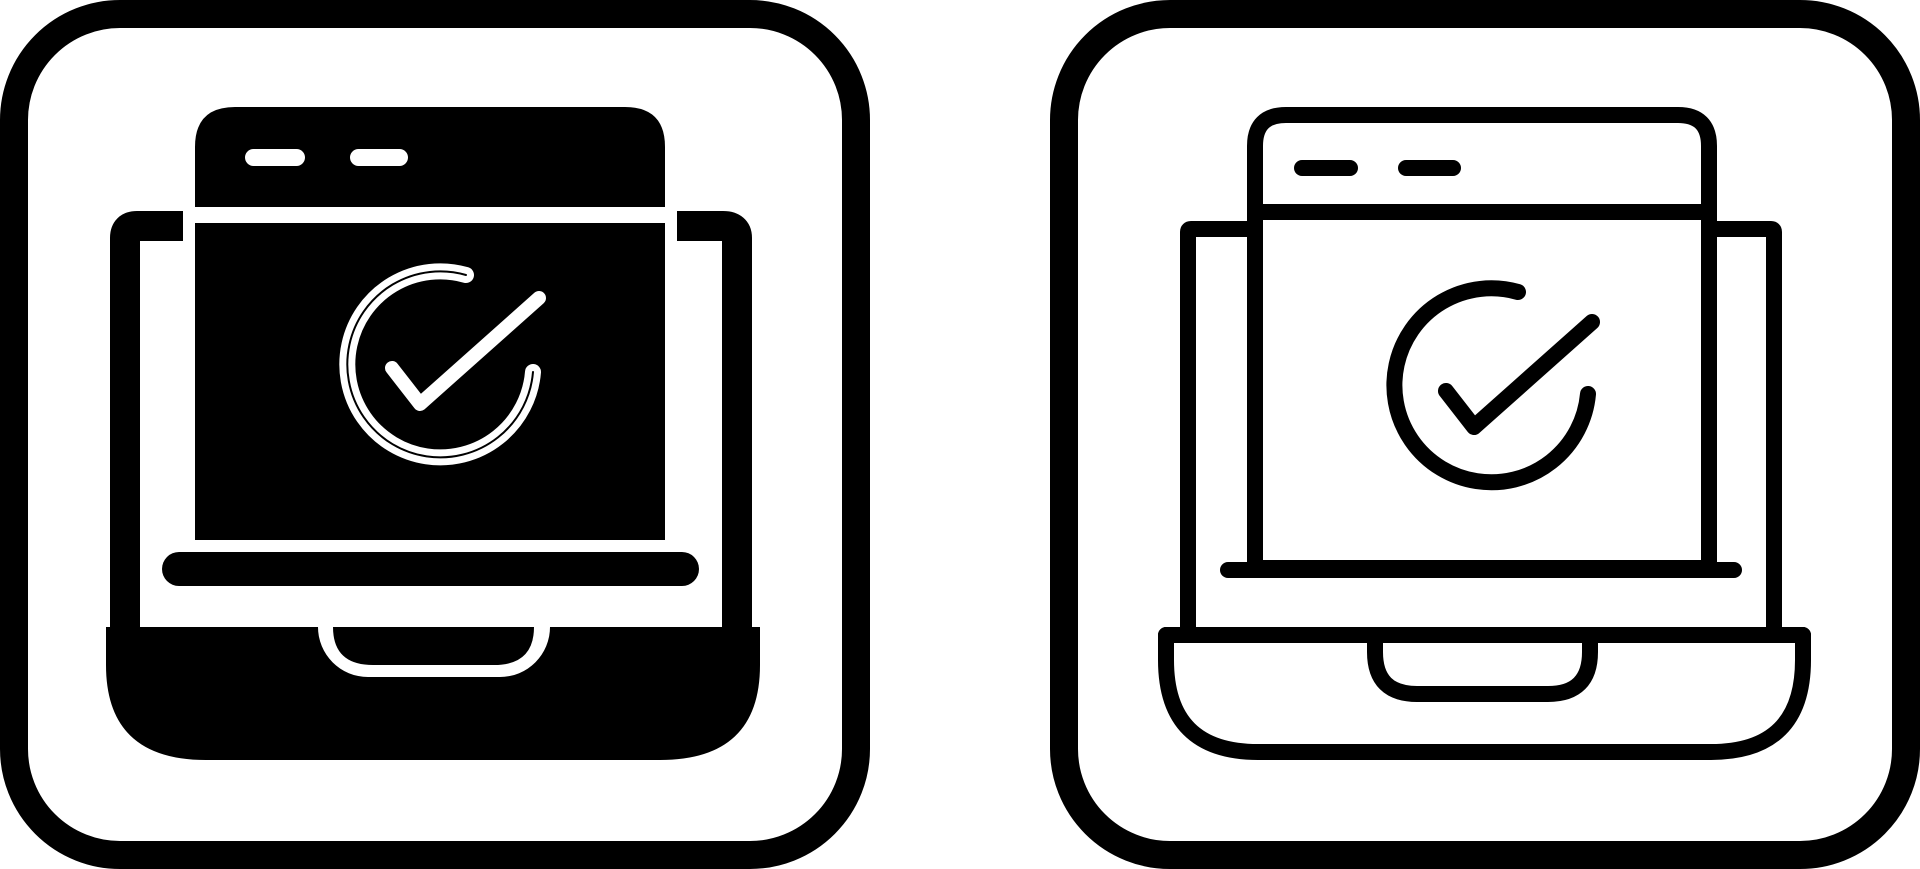 This screenshot has height=869, width=1920. What do you see at coordinates (433, 646) in the screenshot?
I see `base-notch` at bounding box center [433, 646].